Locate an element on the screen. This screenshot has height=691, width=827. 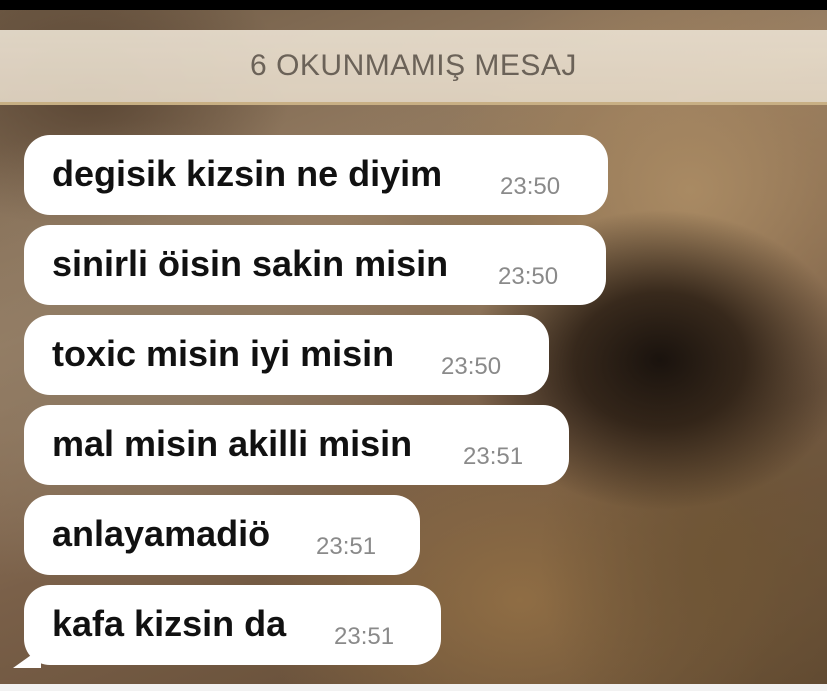
unread-messages-label: 6 OKUNMAMIŞ MESAJ is located at coordinates (413, 65).